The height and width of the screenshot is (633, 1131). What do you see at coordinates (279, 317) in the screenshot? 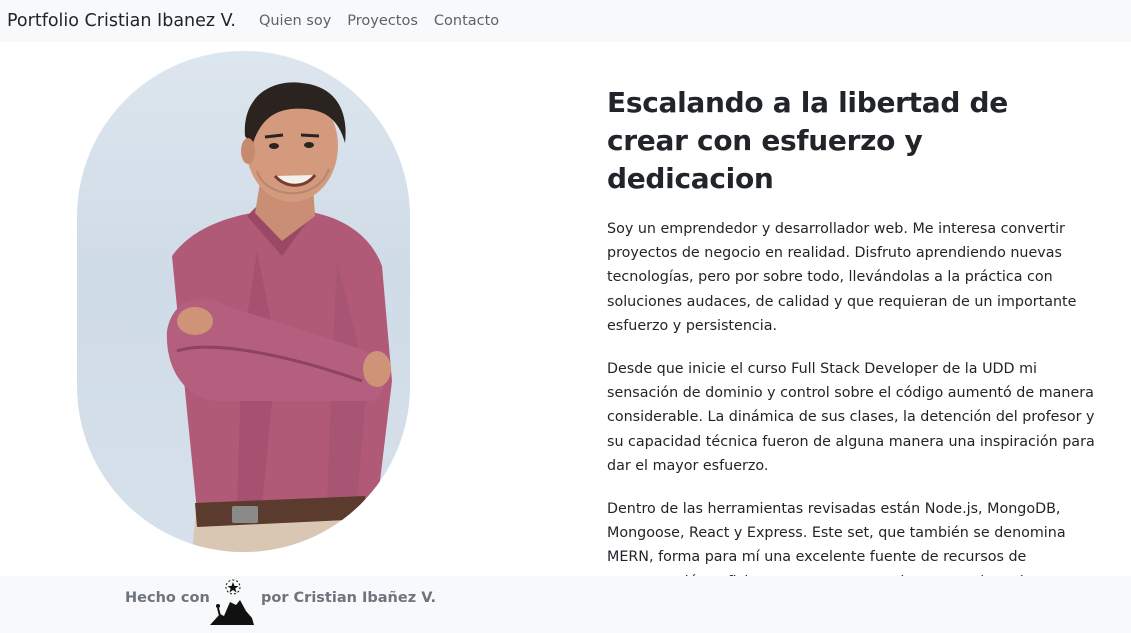
I see `profile-photo-illustration` at bounding box center [279, 317].